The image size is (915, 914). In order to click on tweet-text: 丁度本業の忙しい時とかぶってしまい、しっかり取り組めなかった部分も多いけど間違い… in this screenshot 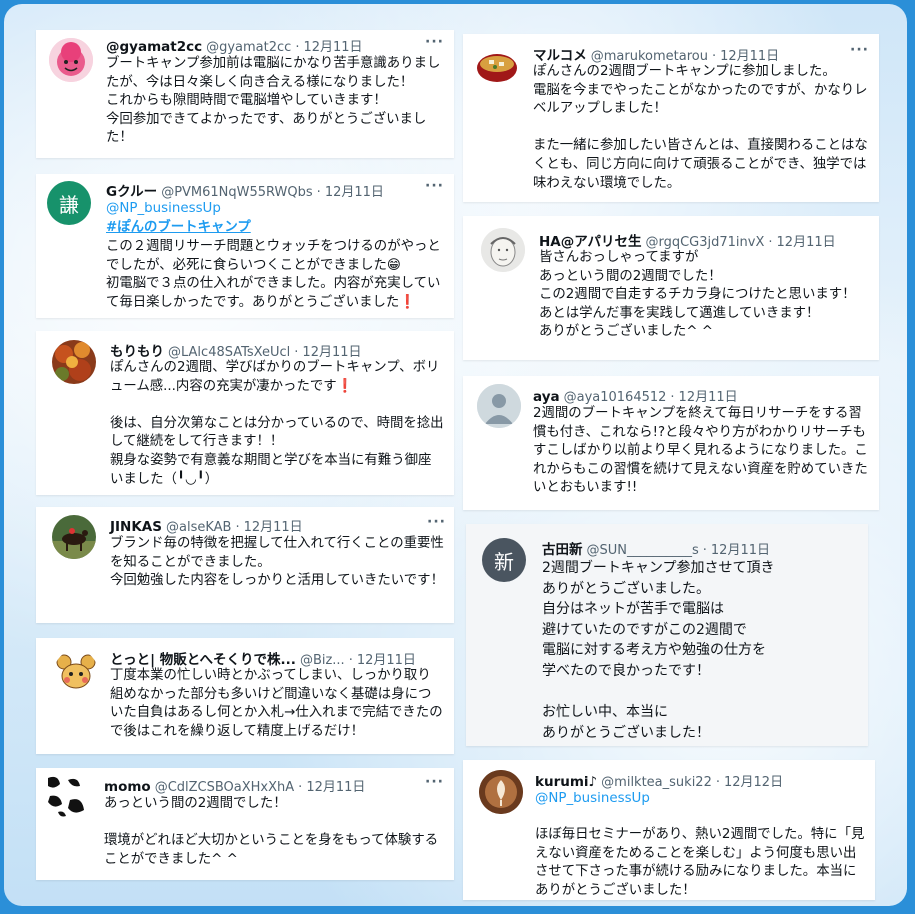, I will do `click(276, 703)`.